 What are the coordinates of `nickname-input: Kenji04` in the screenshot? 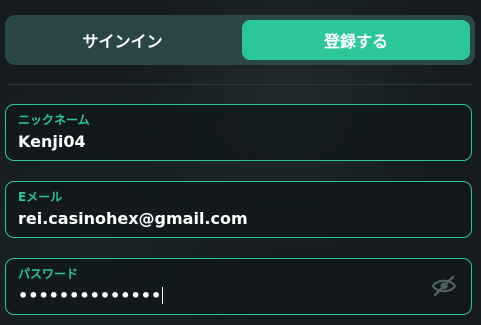 It's located at (52, 142).